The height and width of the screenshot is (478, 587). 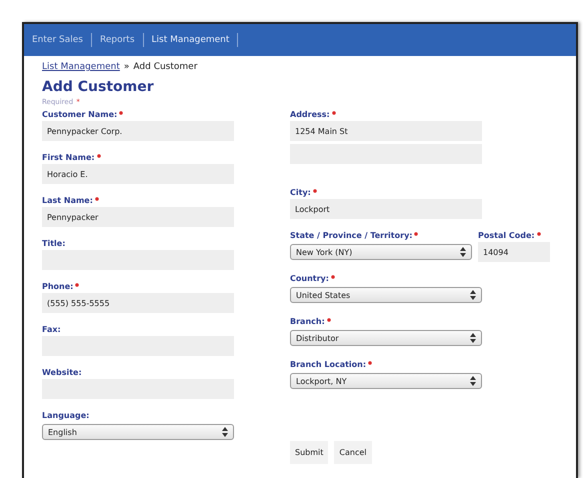 I want to click on field-label: Branch:, so click(x=311, y=321).